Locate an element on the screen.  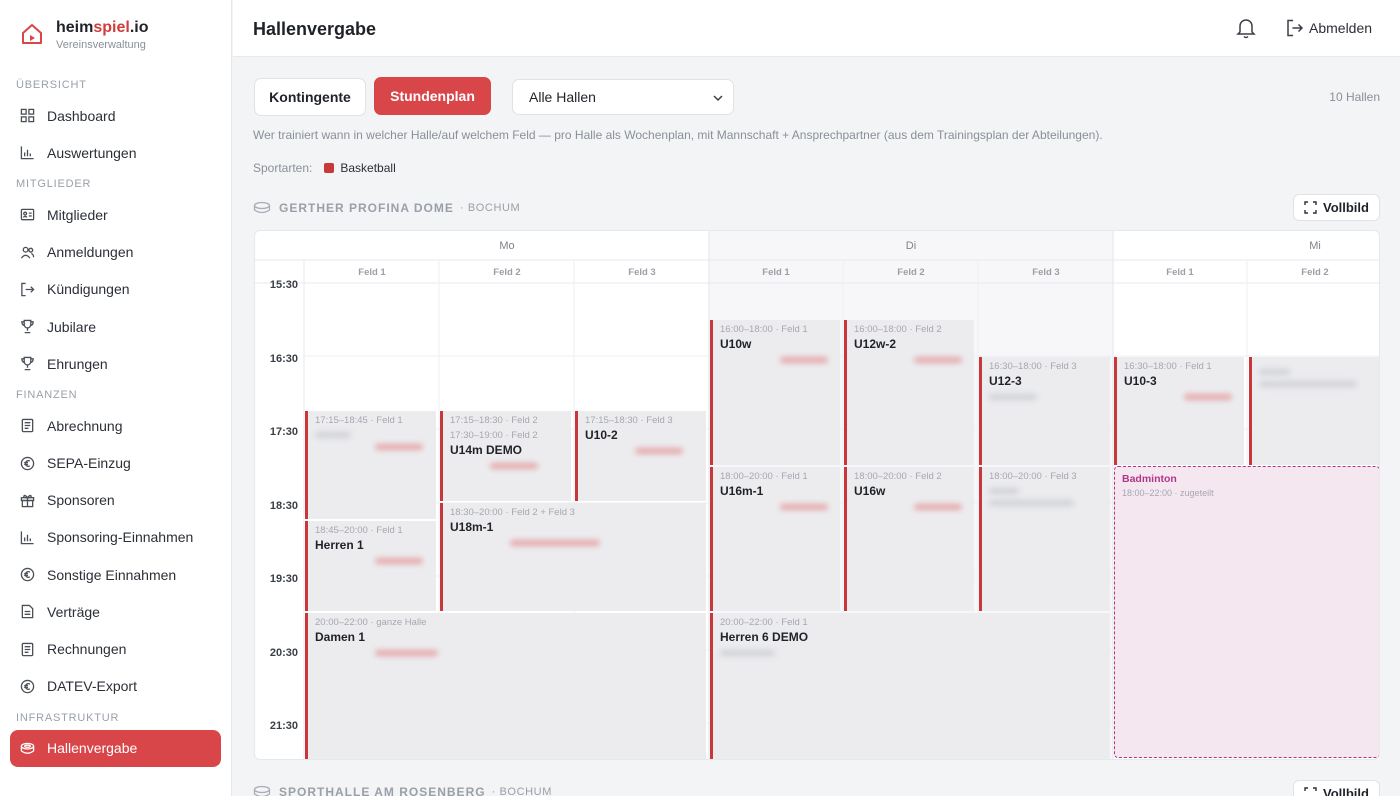
team-name: U16w is located at coordinates (870, 491).